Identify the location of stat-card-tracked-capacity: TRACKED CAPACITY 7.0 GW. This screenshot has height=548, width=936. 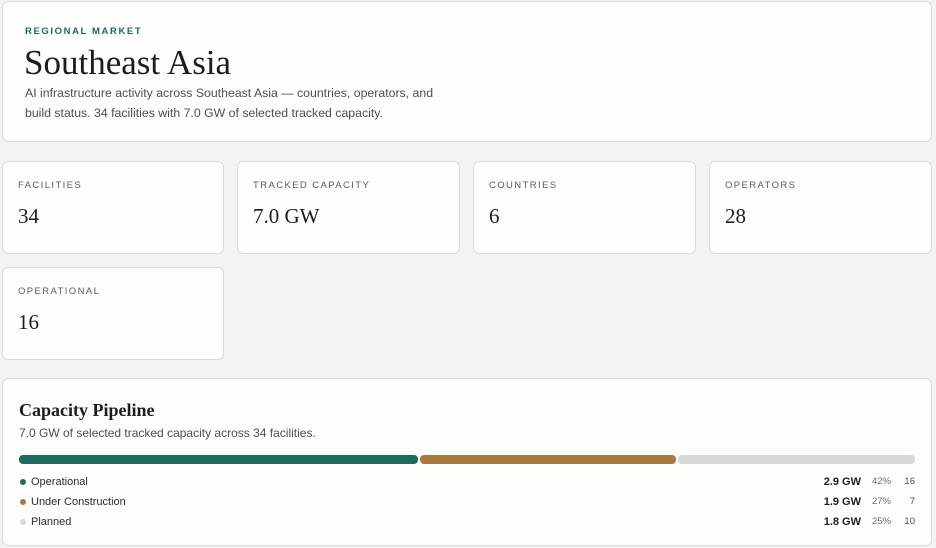
(348, 207).